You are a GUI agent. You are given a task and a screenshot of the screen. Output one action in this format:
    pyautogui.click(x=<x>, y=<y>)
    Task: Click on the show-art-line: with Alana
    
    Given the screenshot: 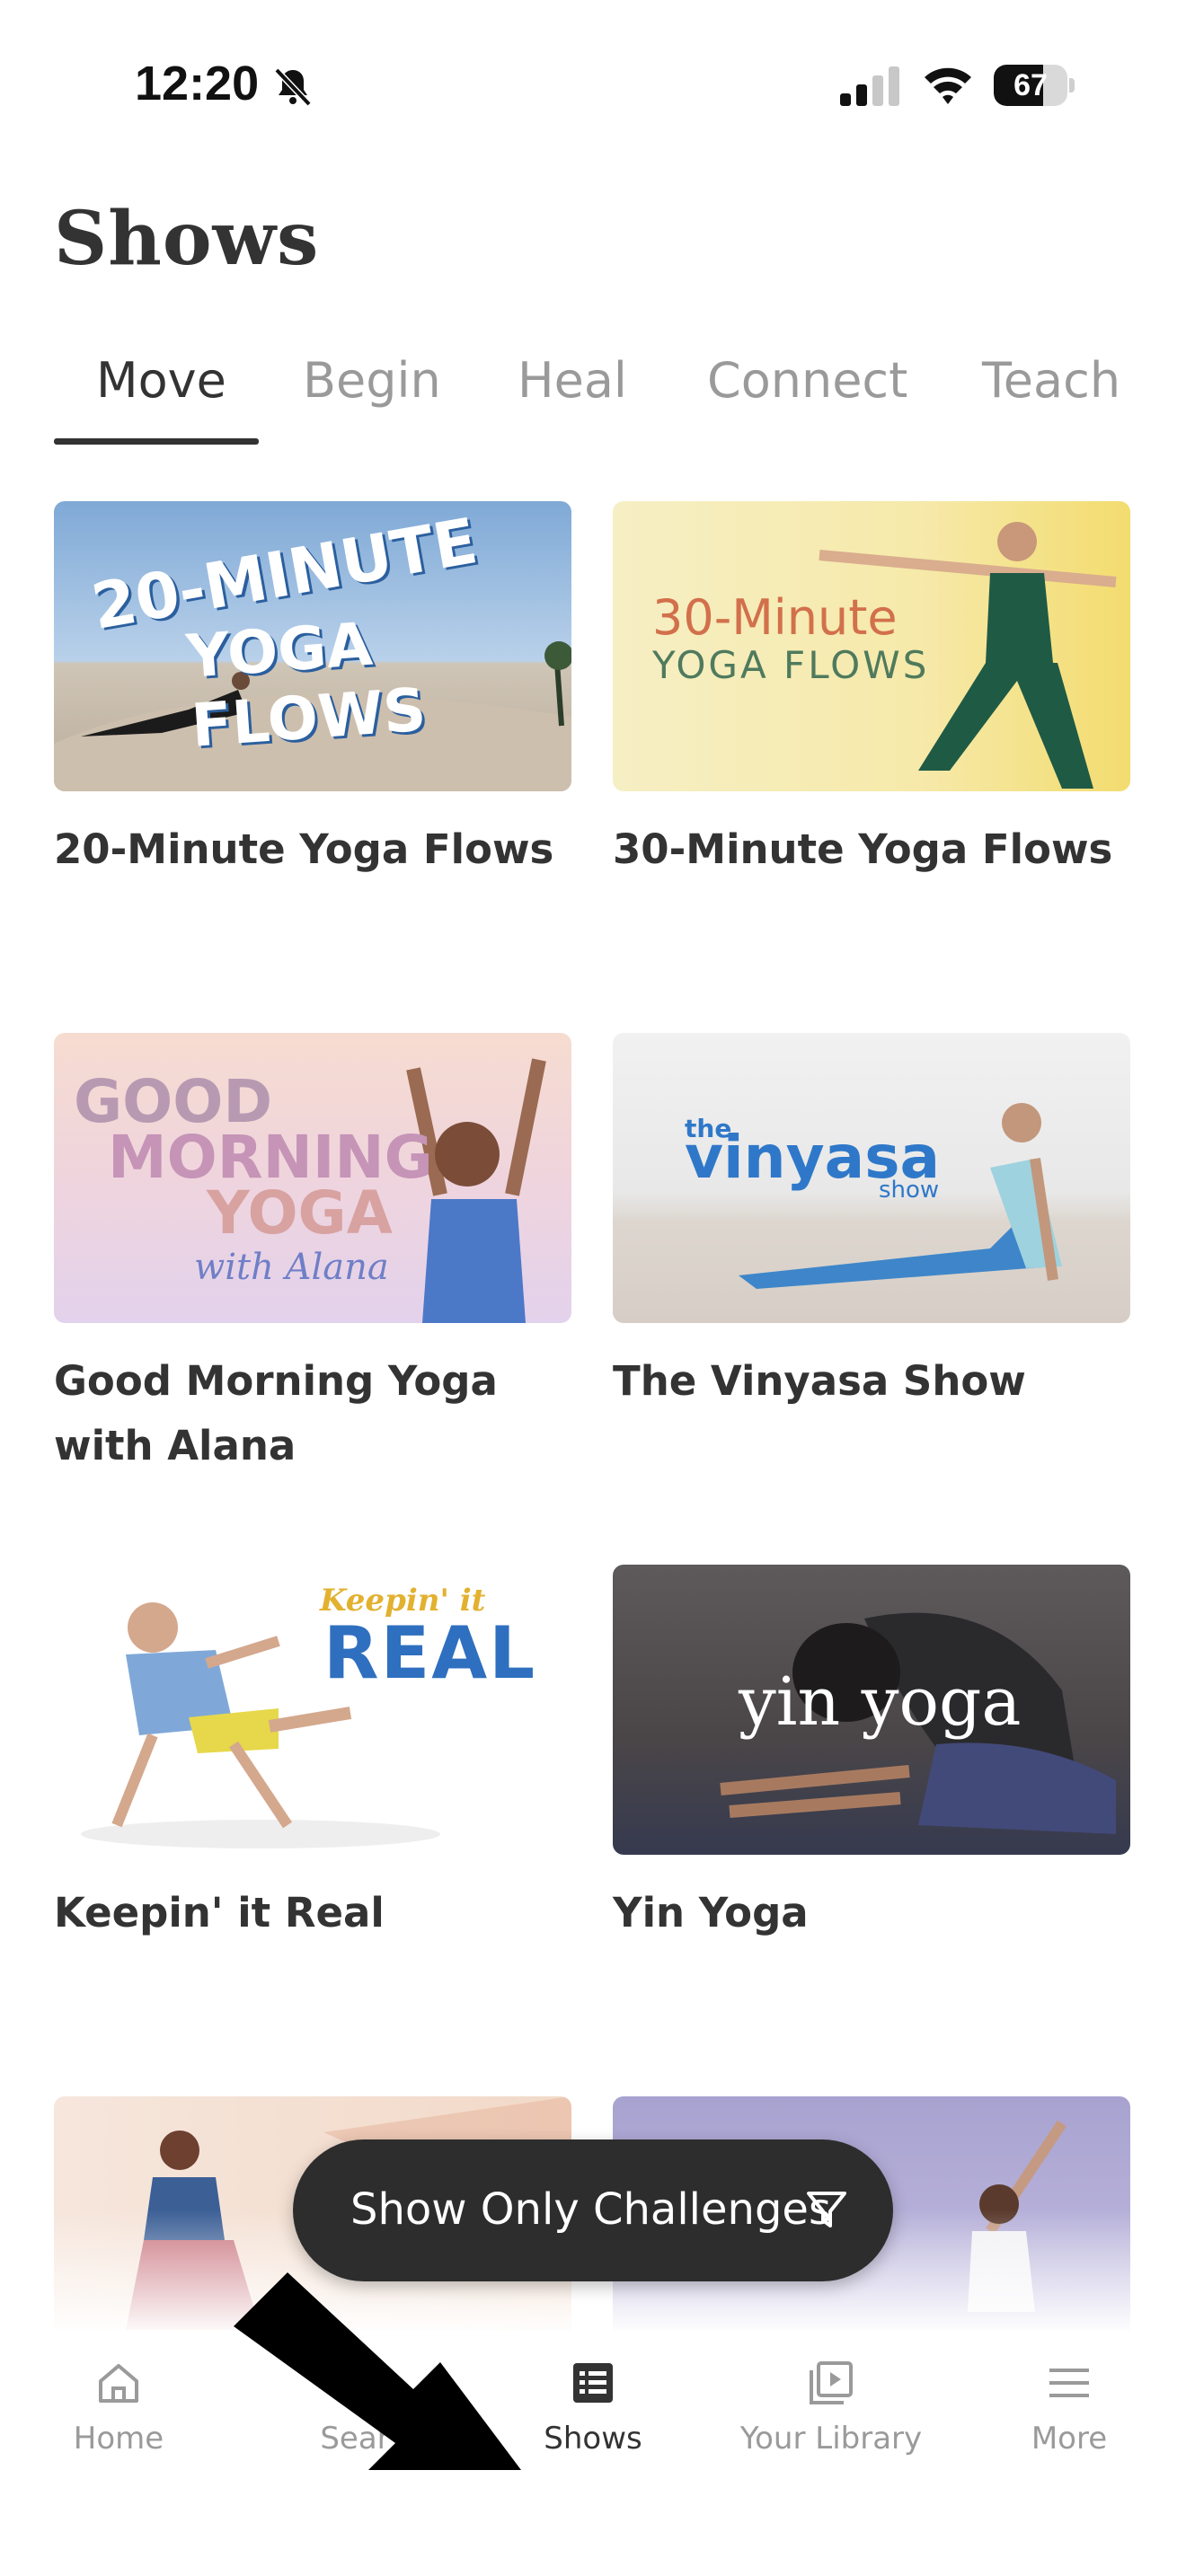 What is the action you would take?
    pyautogui.click(x=291, y=1267)
    